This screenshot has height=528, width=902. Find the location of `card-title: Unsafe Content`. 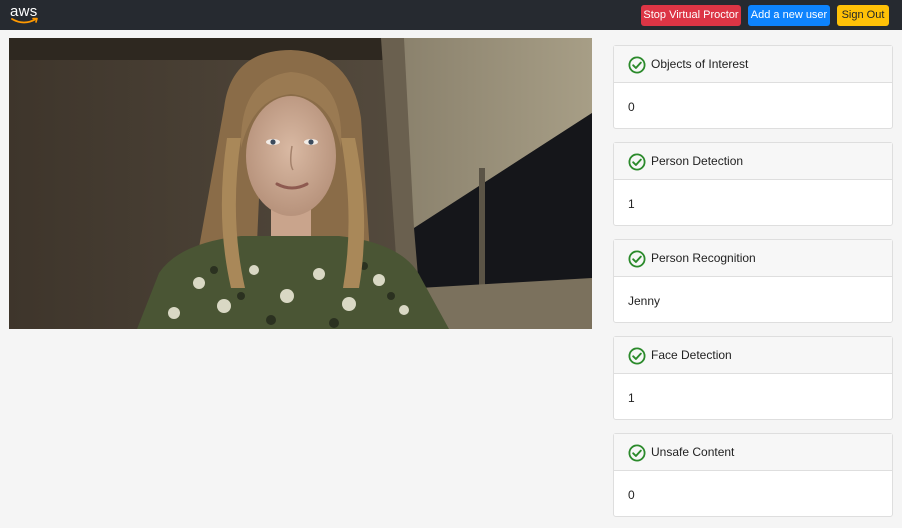

card-title: Unsafe Content is located at coordinates (693, 452).